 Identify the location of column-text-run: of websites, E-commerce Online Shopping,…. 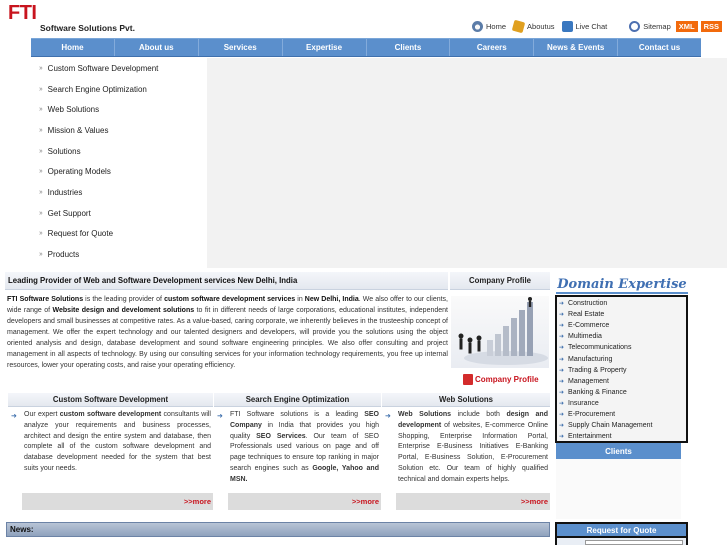
(473, 452).